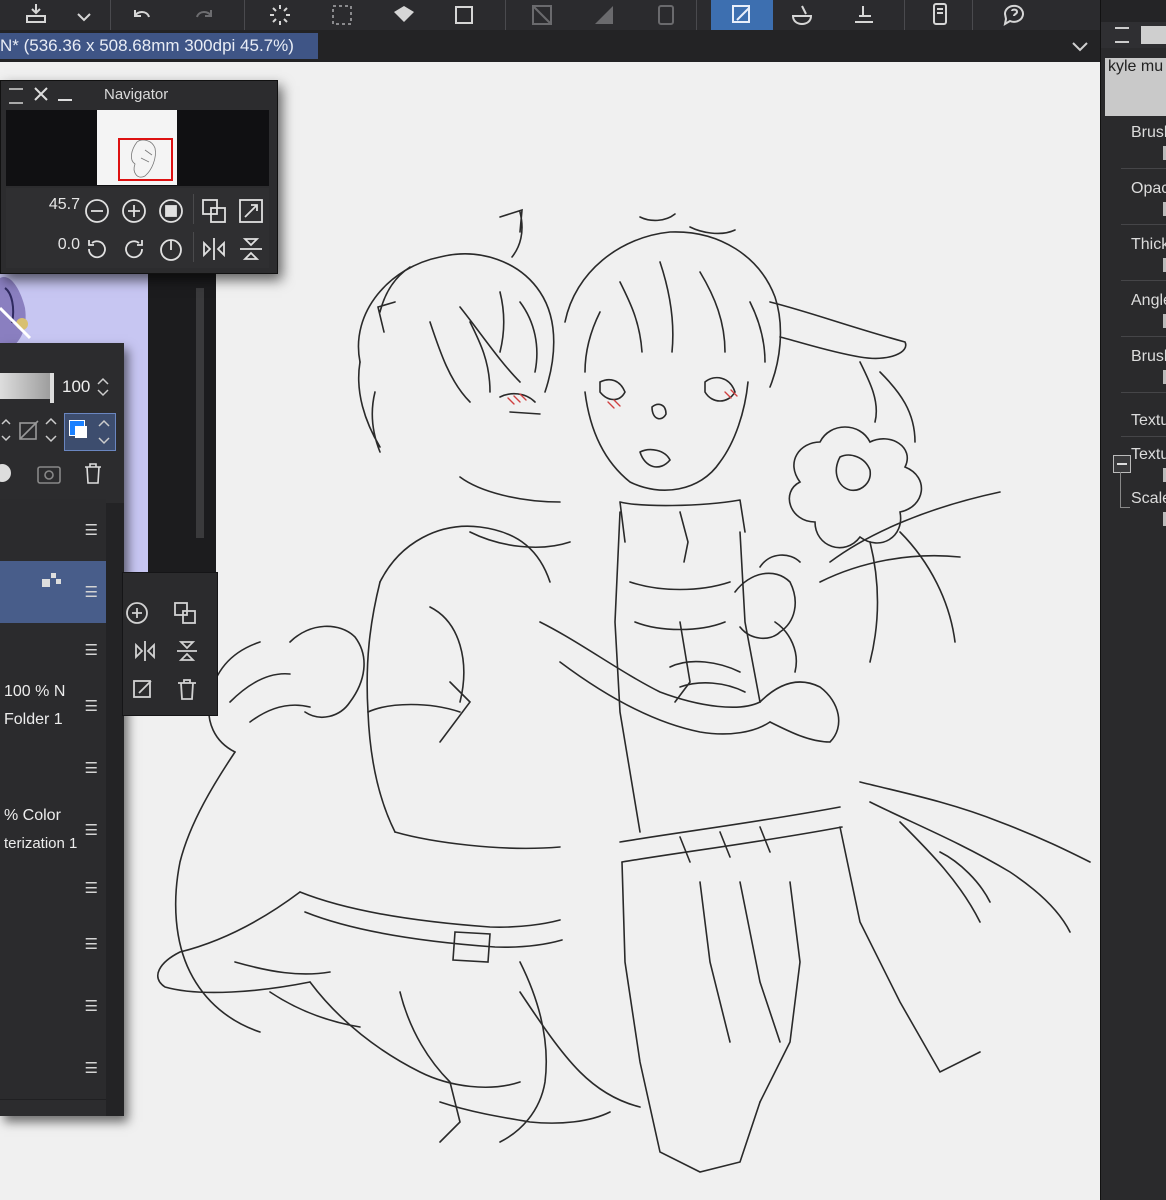  What do you see at coordinates (171, 249) in the screenshot?
I see `reset-rotation-icon` at bounding box center [171, 249].